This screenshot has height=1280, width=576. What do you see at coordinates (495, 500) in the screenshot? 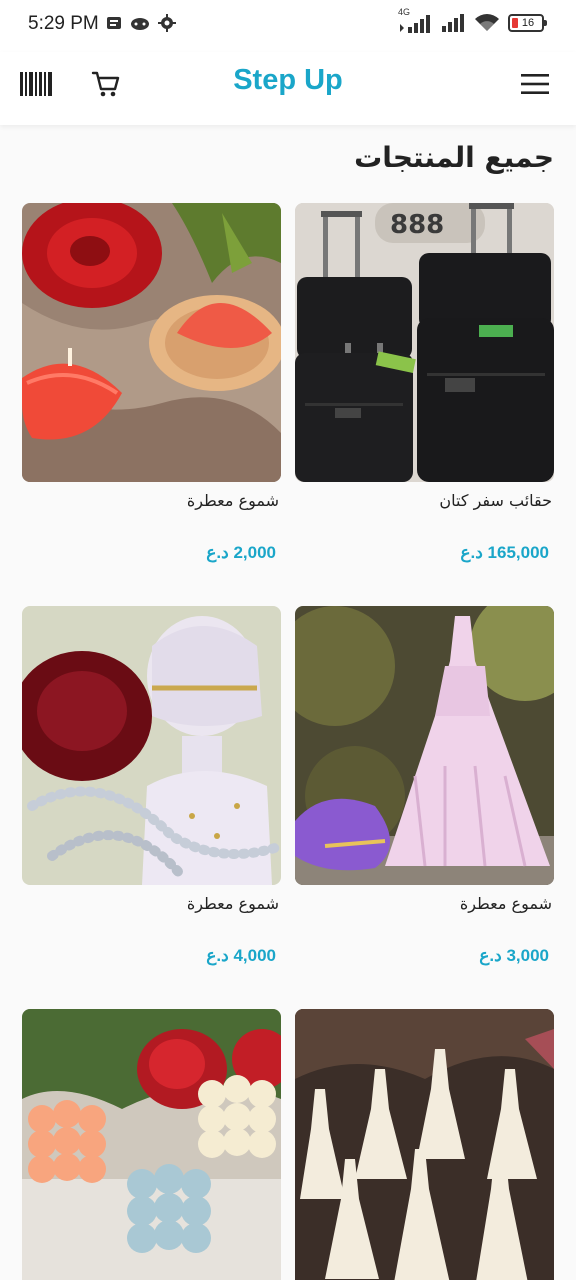
I see `product-name: حقائب سفر كتان` at bounding box center [495, 500].